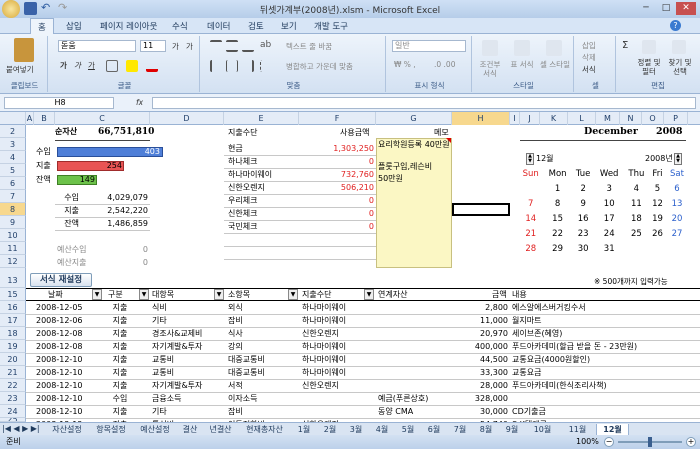 The width and height of the screenshot is (700, 449). What do you see at coordinates (589, 57) in the screenshot?
I see `delete-cells-button: 삭제` at bounding box center [589, 57].